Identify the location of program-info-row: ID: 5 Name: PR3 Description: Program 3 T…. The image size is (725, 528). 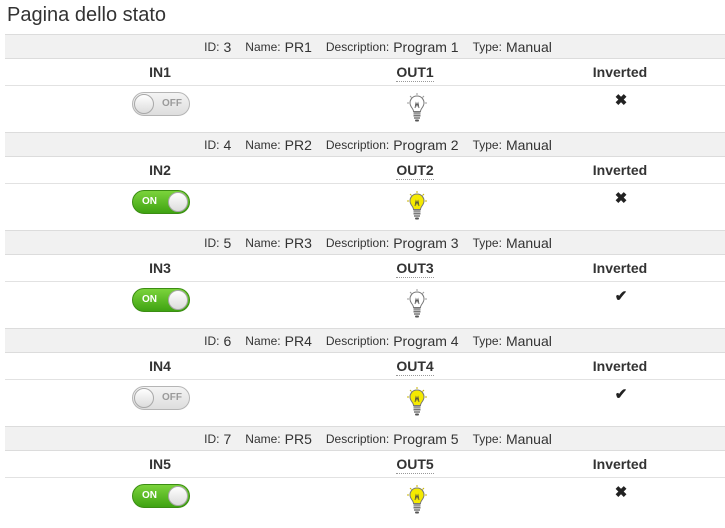
(365, 242).